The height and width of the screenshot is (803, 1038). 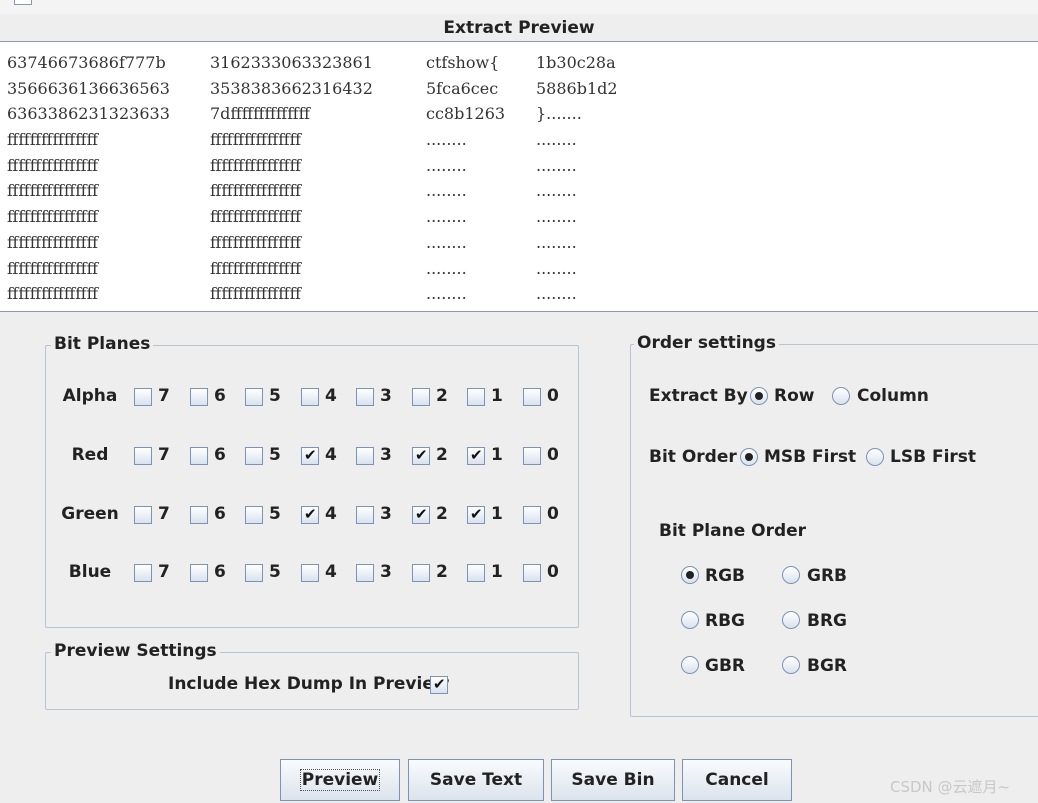 What do you see at coordinates (365, 573) in the screenshot?
I see `blue-bit-3-checkbox` at bounding box center [365, 573].